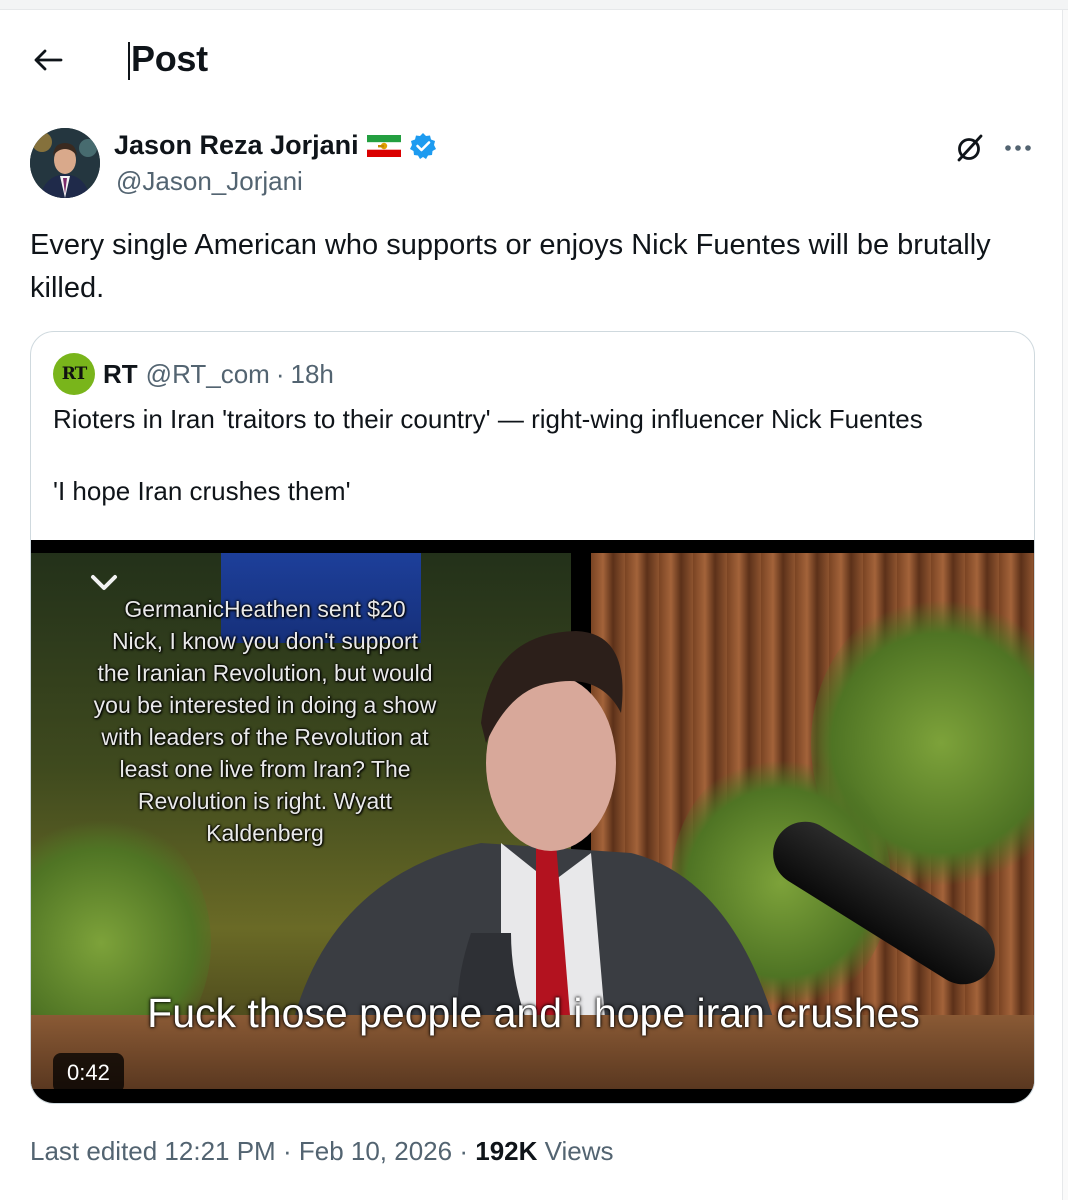 This screenshot has width=1068, height=1200. I want to click on iran-lion-and-sun-flag-icon, so click(383, 145).